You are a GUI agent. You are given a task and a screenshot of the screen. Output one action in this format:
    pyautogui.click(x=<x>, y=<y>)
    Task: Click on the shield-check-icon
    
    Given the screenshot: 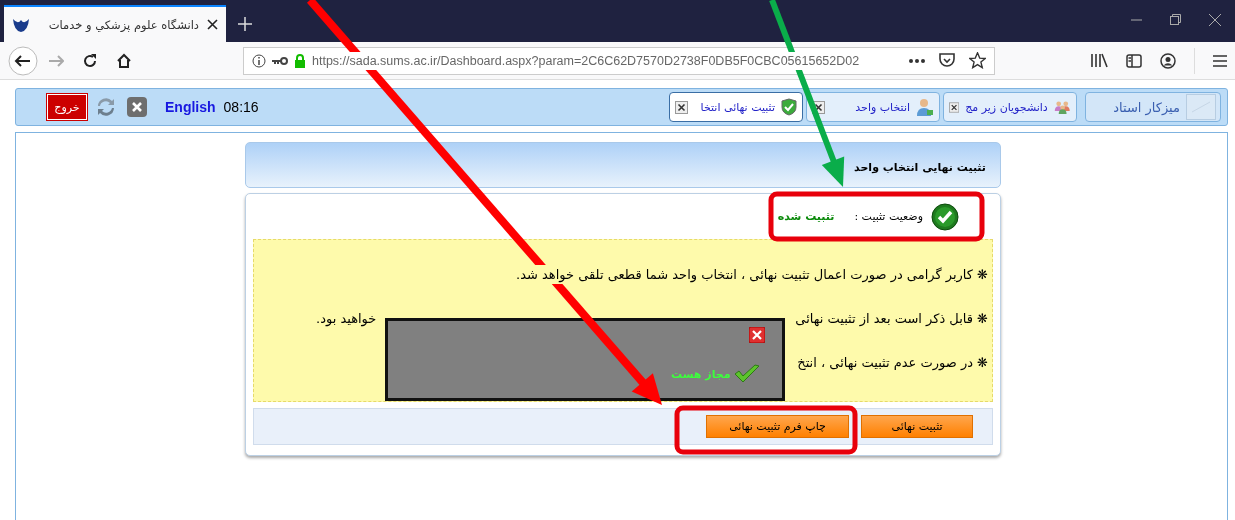 What is the action you would take?
    pyautogui.click(x=789, y=107)
    